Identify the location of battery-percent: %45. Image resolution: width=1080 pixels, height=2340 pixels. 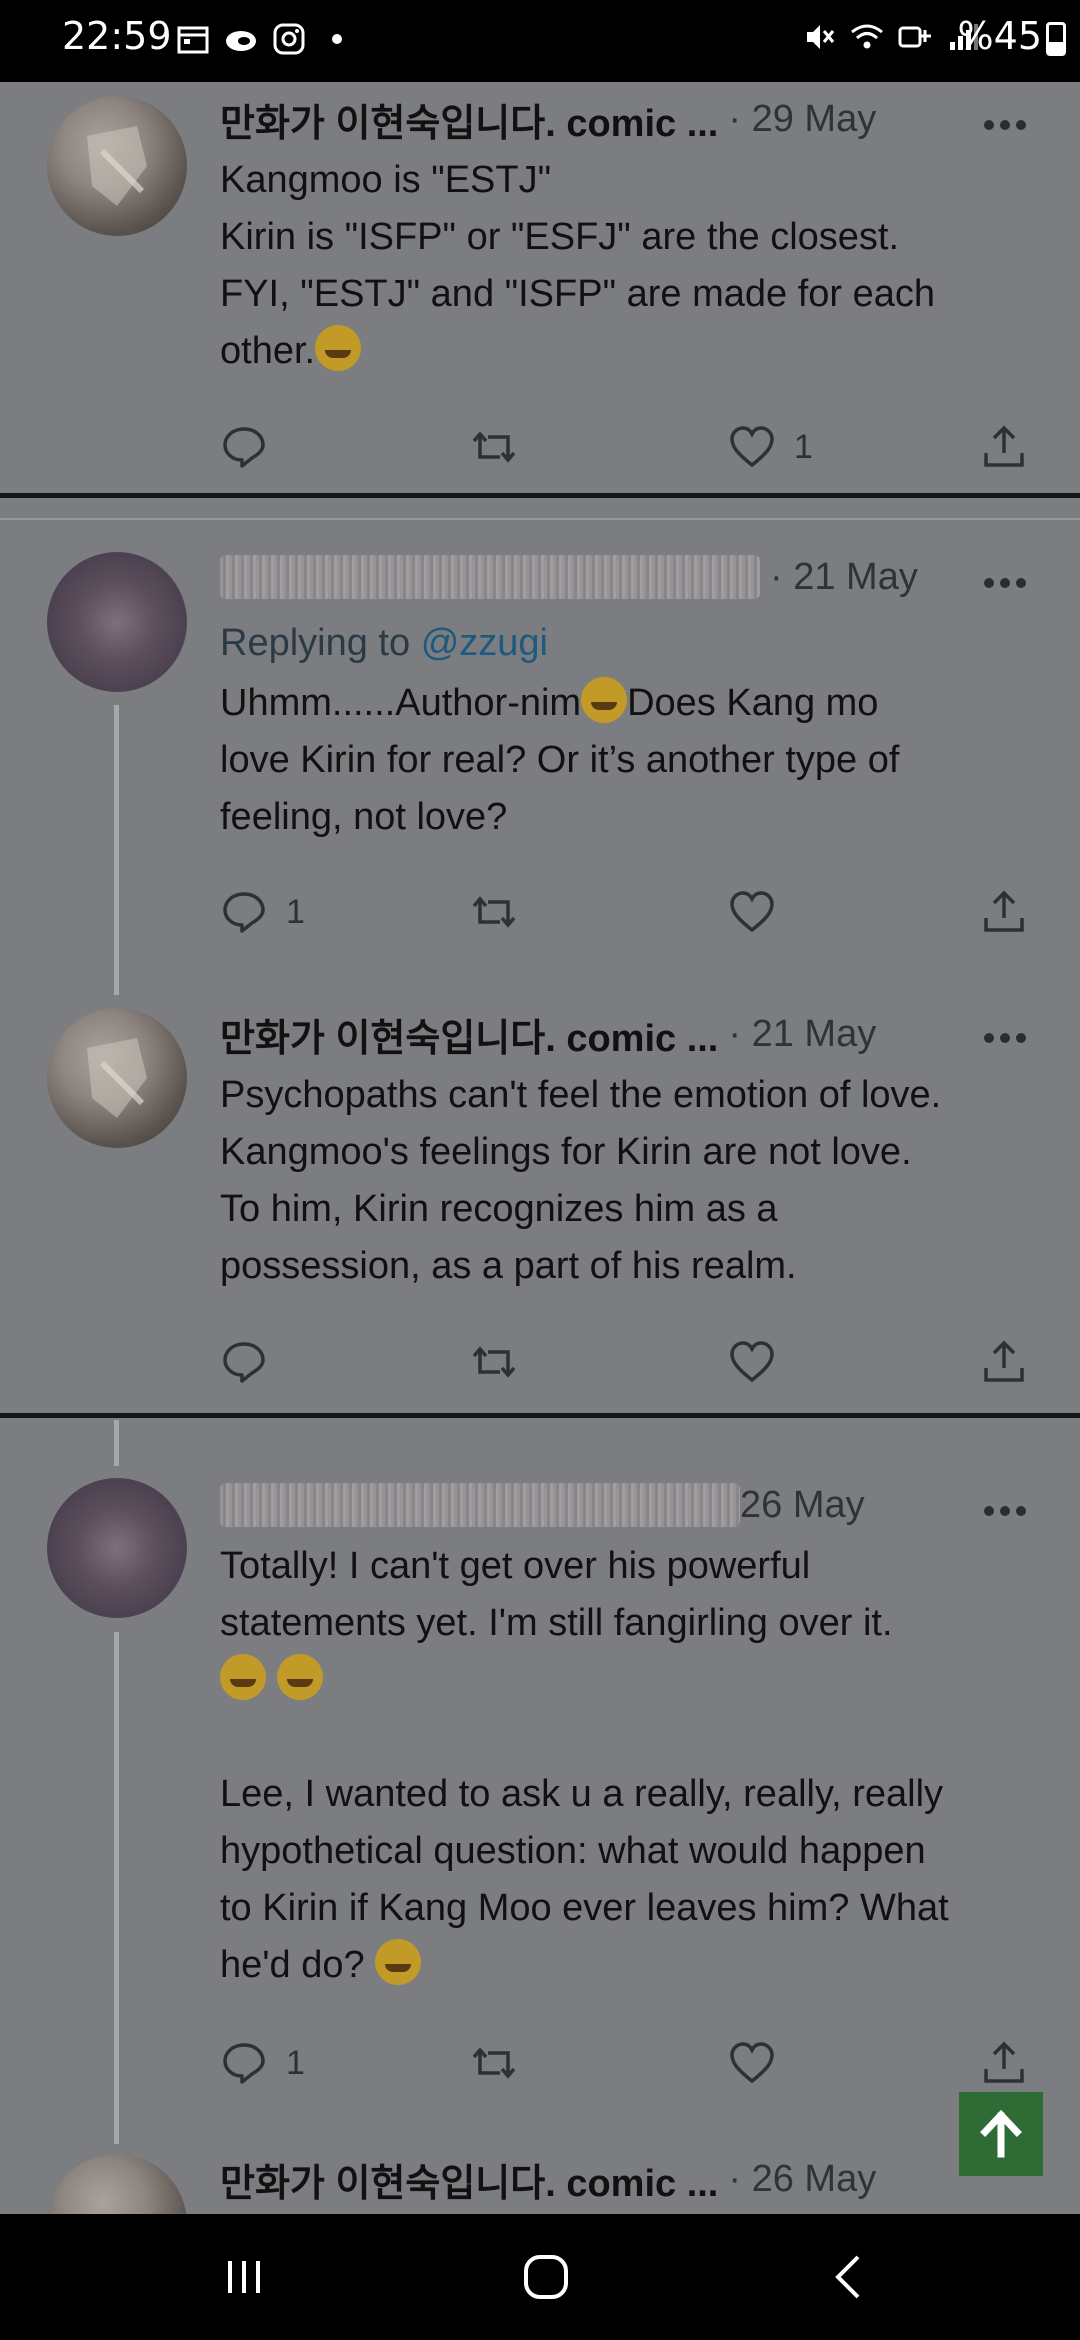
(999, 36).